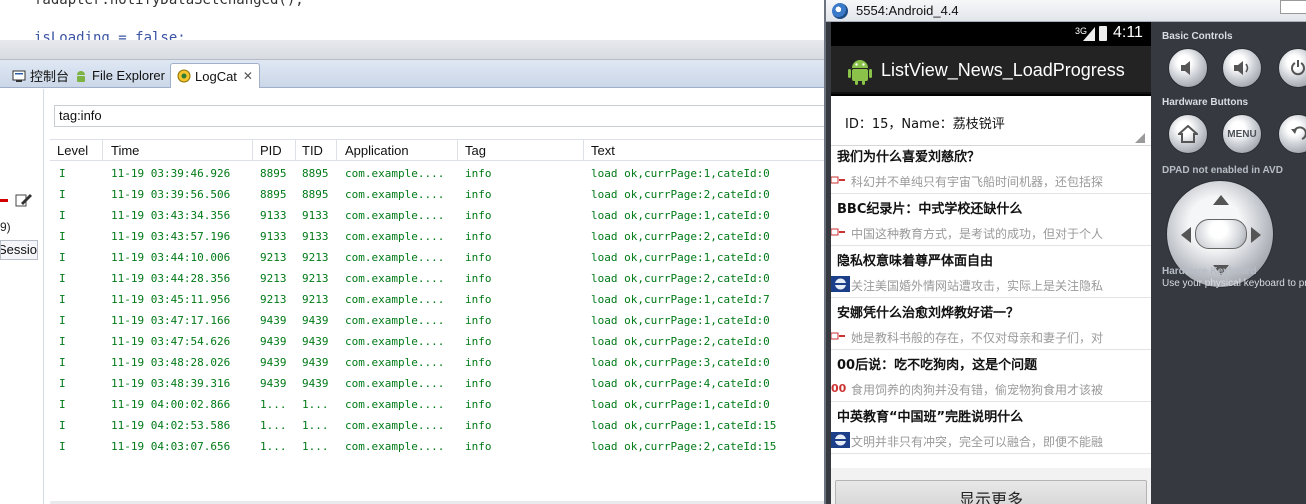 The image size is (1306, 504). I want to click on log-text: load ok,currPage:2,cateId:0, so click(680, 278).